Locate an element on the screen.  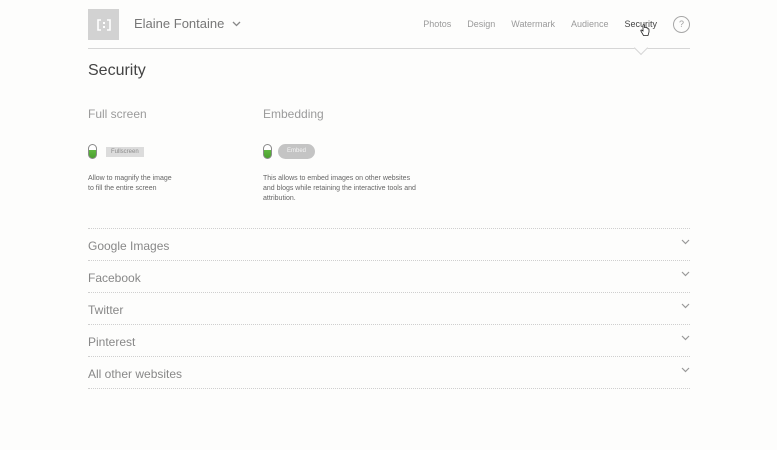
section-all-other-websites: All other websites is located at coordinates (389, 373).